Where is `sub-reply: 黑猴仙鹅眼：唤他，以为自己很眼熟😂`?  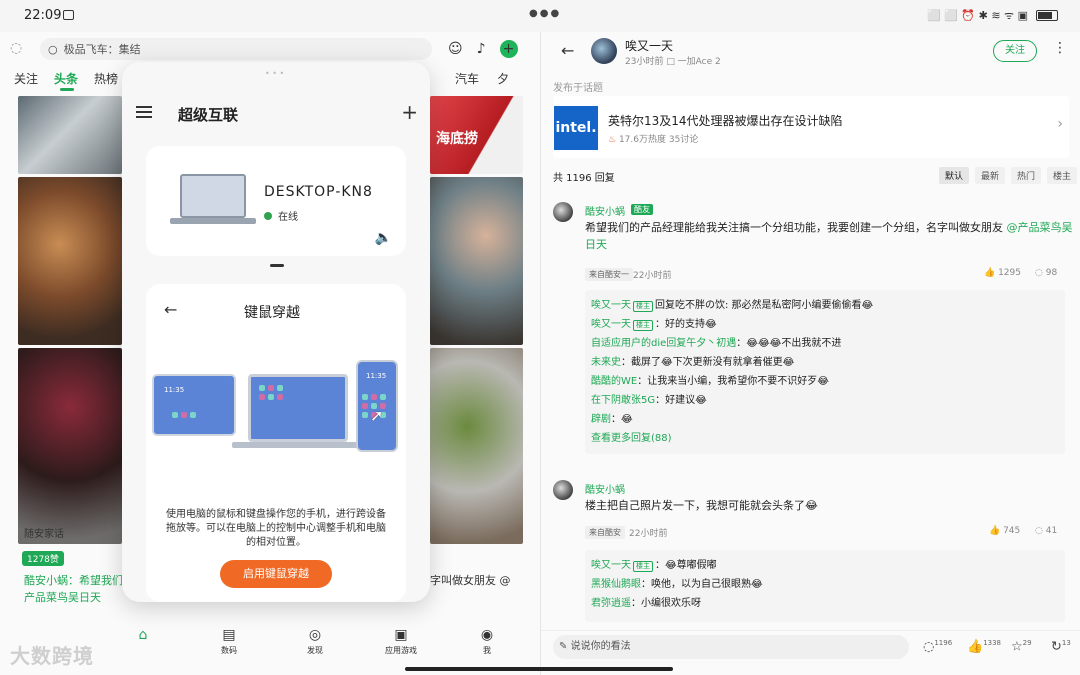 sub-reply: 黑猴仙鹅眼：唤他，以为自己很眼熟😂 is located at coordinates (825, 584).